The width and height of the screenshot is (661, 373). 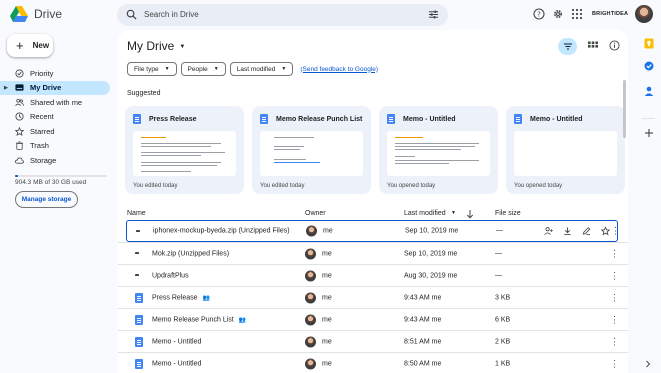 What do you see at coordinates (373, 362) in the screenshot?
I see `table-row: Memo - Untitled me 8:50 AM me 1 KB ⋮` at bounding box center [373, 362].